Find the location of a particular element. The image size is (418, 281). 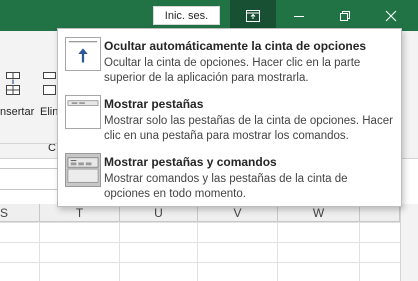

menu-item-title: Mostrar pestañas is located at coordinates (154, 104).